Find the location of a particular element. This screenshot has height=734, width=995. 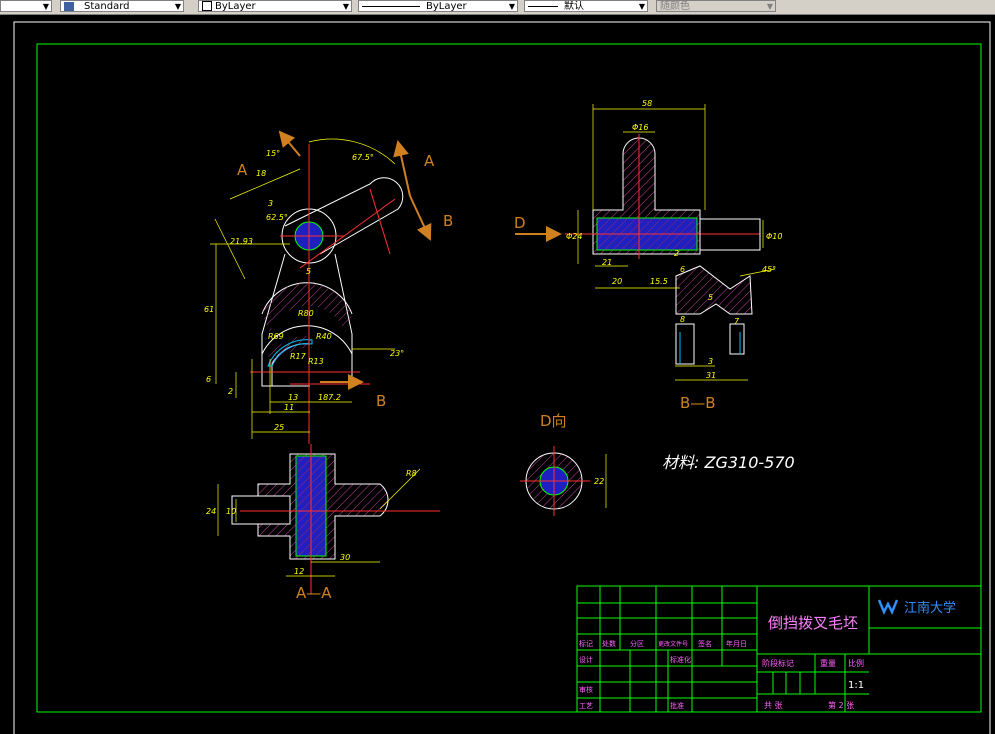

standardize-label: 标准化 is located at coordinates (680, 659).